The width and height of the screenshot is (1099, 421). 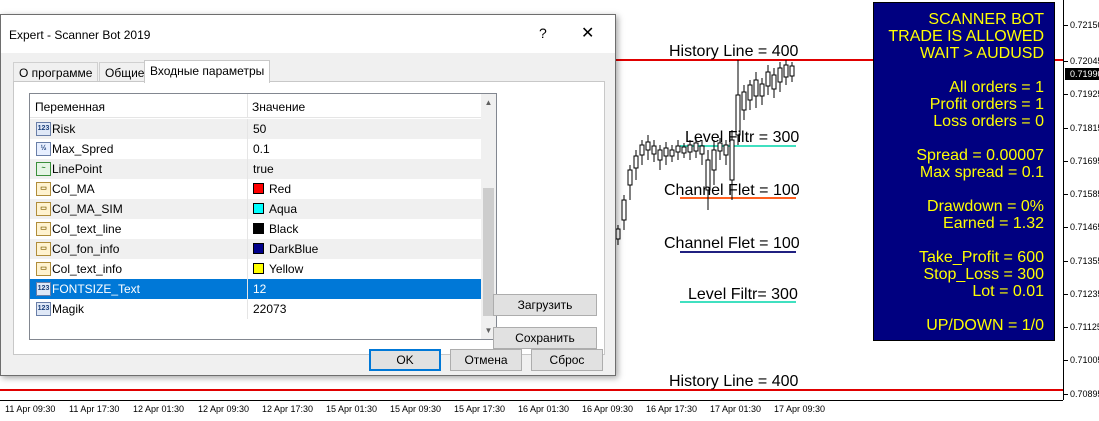 What do you see at coordinates (986, 19) in the screenshot?
I see `info-line: SCANNER BOT` at bounding box center [986, 19].